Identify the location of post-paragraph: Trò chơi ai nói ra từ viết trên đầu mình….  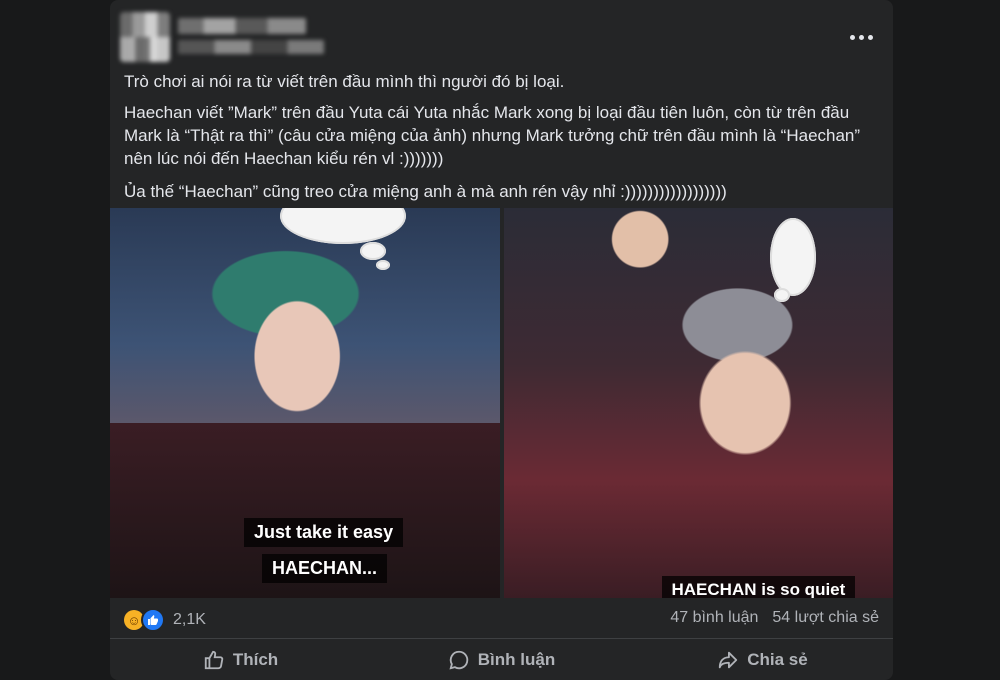
(344, 81).